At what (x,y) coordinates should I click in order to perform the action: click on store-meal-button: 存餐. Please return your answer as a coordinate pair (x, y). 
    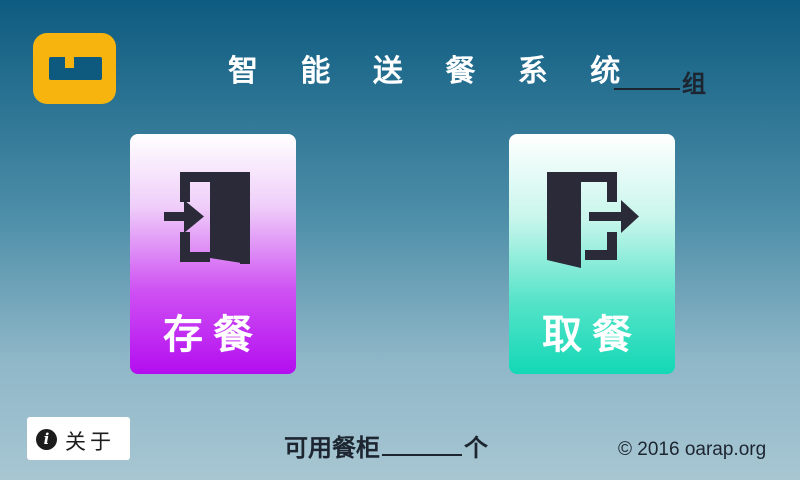
    Looking at the image, I should click on (213, 254).